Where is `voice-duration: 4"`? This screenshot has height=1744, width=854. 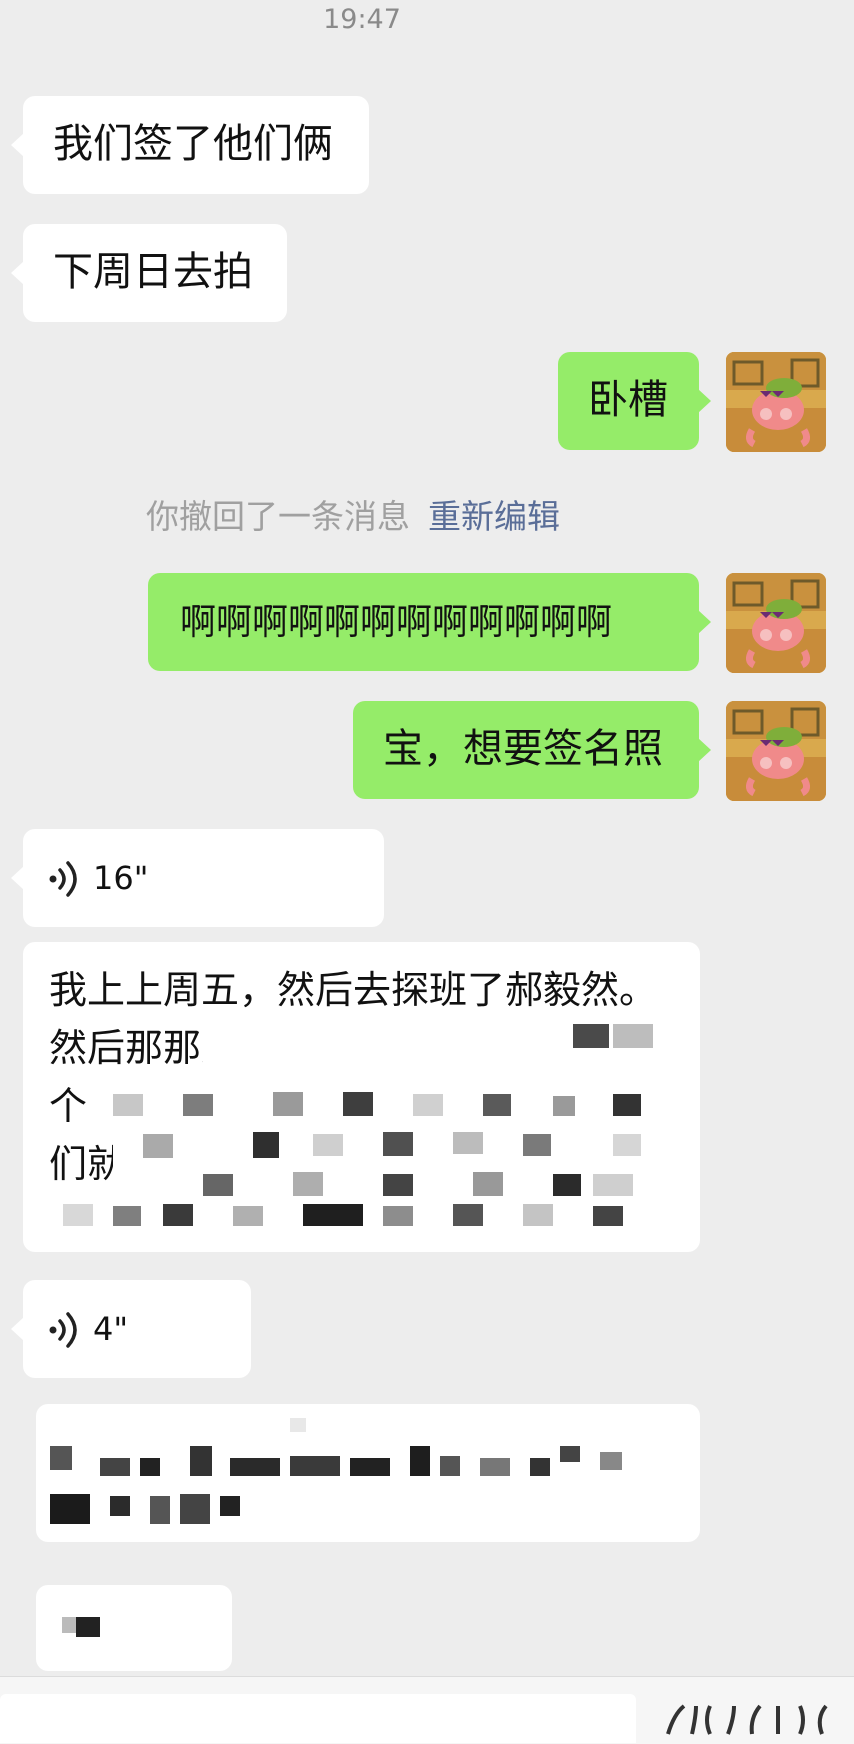 voice-duration: 4" is located at coordinates (111, 1329).